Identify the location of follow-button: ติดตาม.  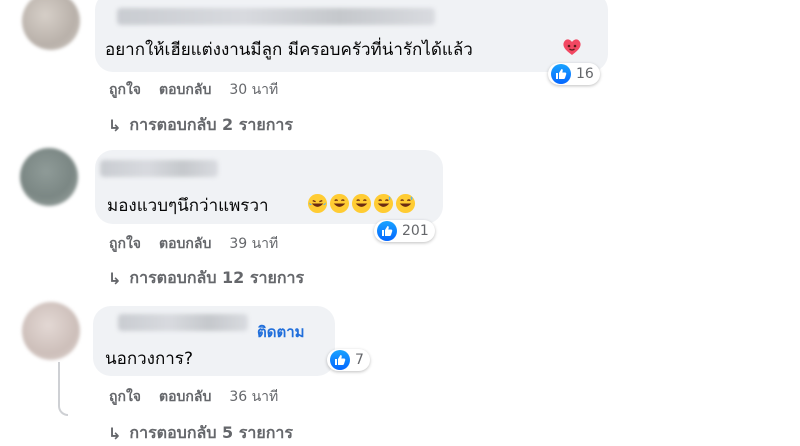
(281, 332).